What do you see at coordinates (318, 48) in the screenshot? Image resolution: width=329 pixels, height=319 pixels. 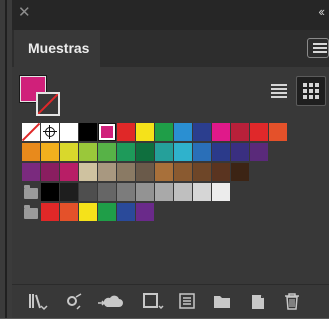 I see `panel-menu-icon` at bounding box center [318, 48].